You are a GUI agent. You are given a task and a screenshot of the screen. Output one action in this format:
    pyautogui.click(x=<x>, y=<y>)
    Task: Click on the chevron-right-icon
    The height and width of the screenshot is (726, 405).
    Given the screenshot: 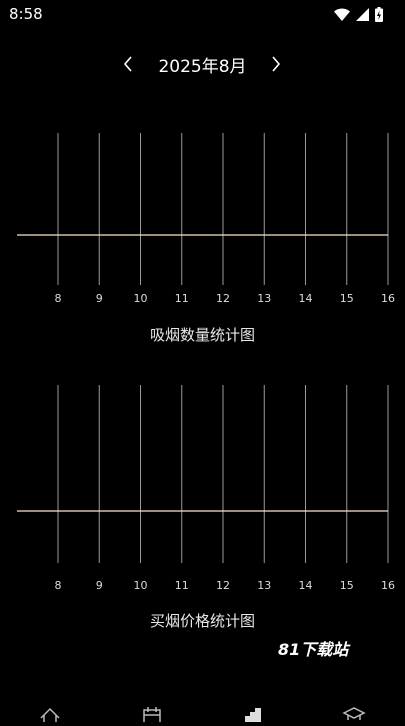 What is the action you would take?
    pyautogui.click(x=276, y=64)
    